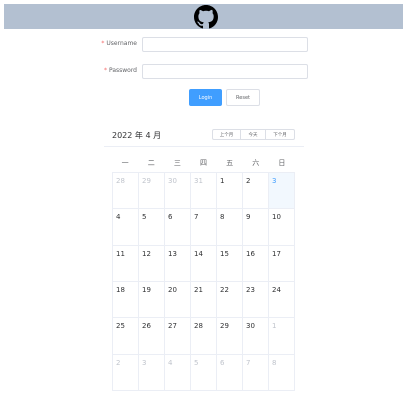 The width and height of the screenshot is (405, 405). I want to click on calendar-day: 24, so click(282, 300).